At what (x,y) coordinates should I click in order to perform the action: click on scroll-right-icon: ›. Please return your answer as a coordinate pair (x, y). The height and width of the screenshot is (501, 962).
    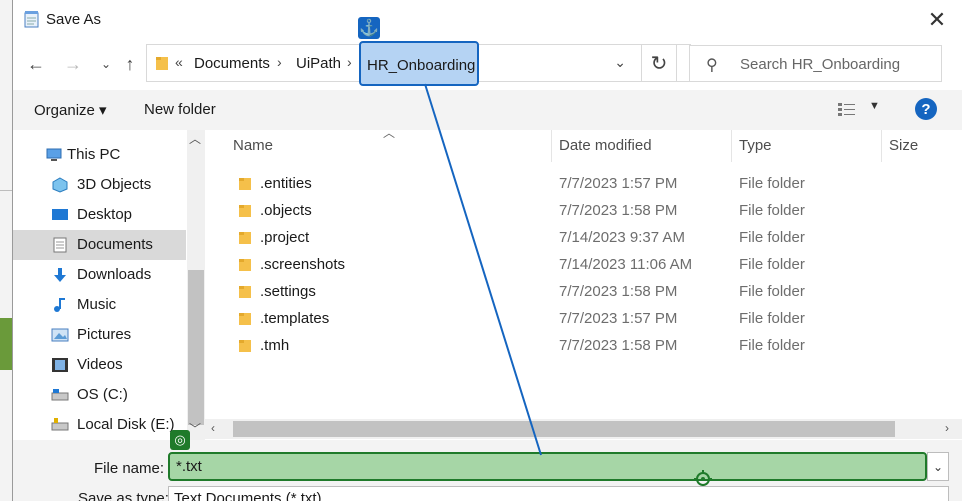
    Looking at the image, I should click on (947, 428).